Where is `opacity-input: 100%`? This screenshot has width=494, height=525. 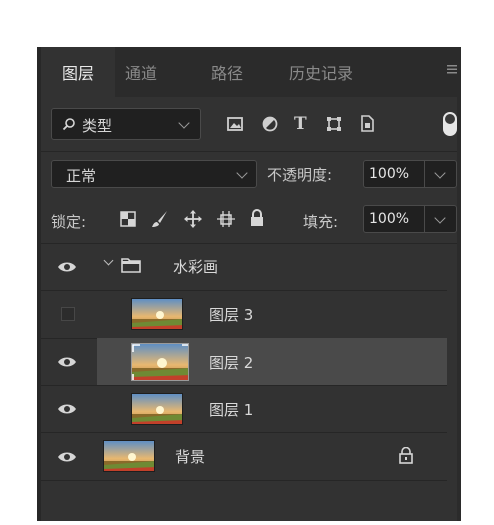
opacity-input: 100% is located at coordinates (410, 174).